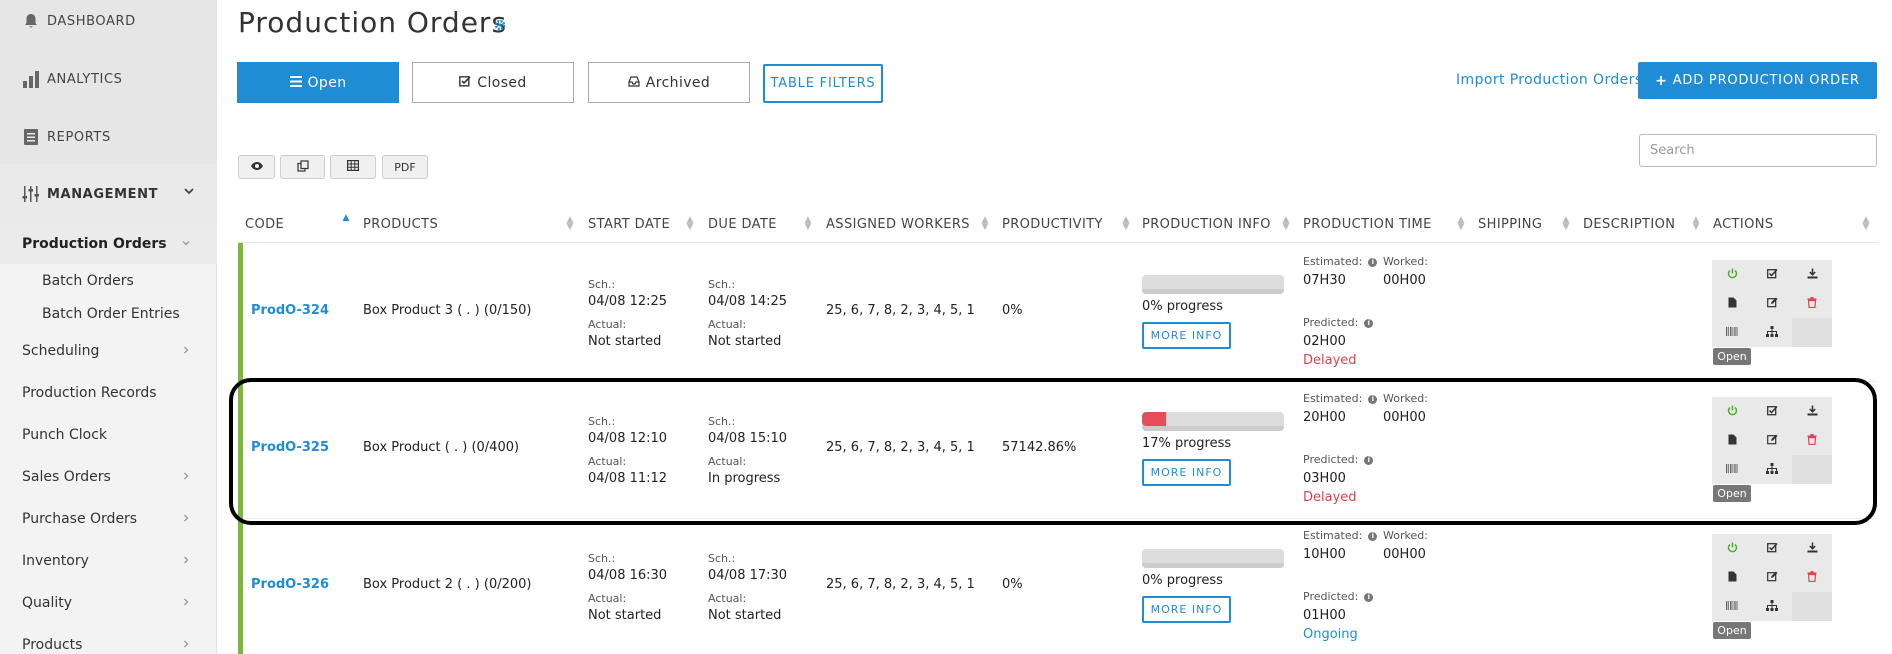  Describe the element at coordinates (108, 351) in the screenshot. I see `sidebar-item-scheduling: Scheduling` at that location.